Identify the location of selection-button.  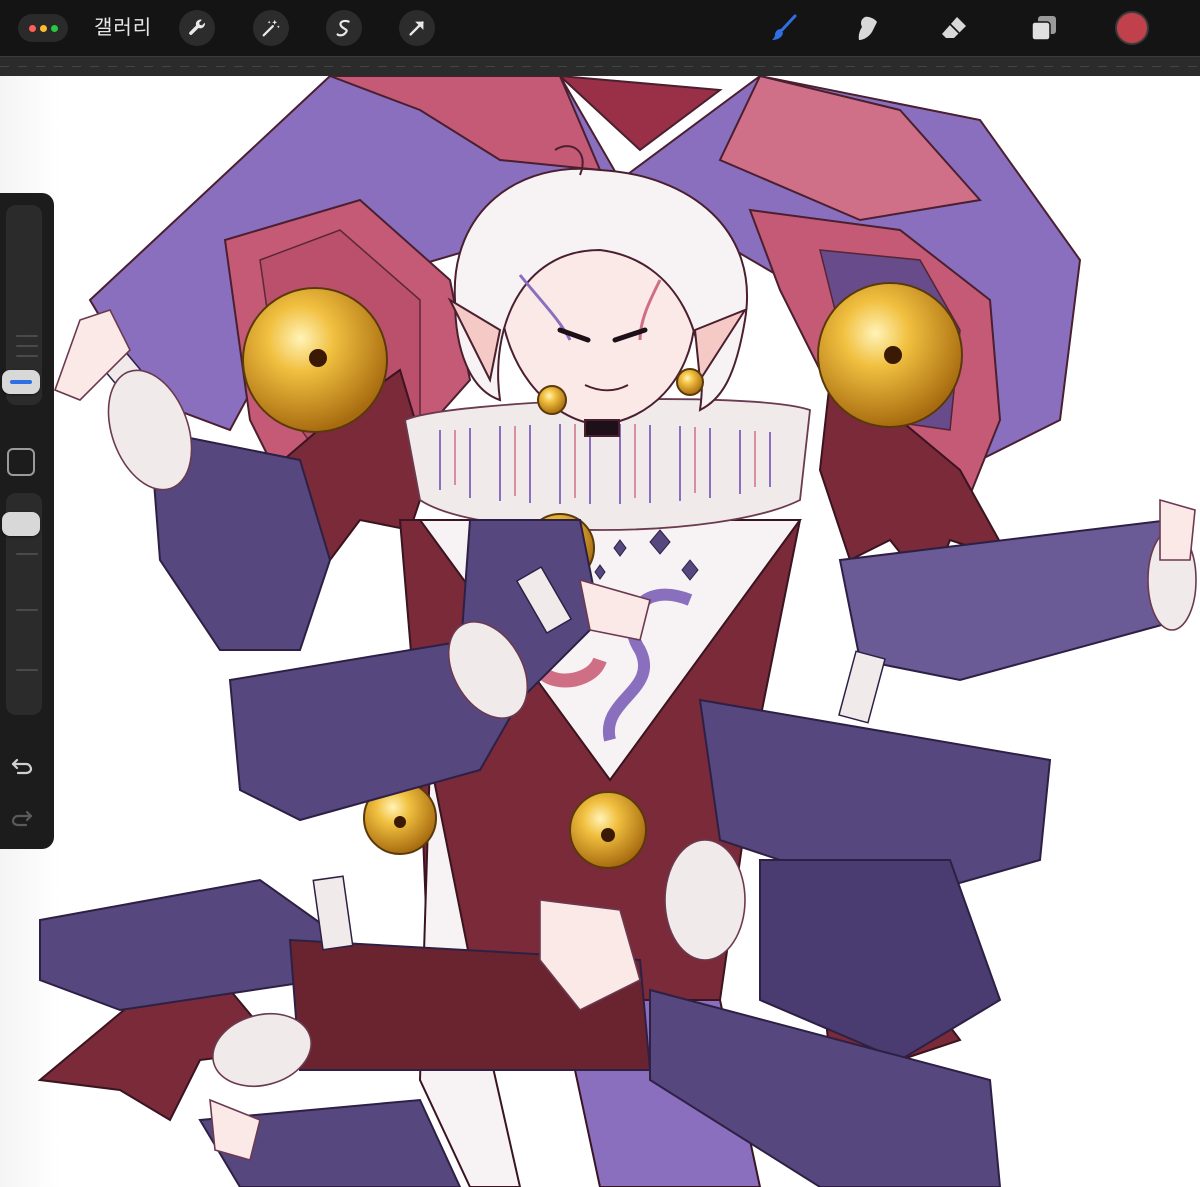
(344, 28).